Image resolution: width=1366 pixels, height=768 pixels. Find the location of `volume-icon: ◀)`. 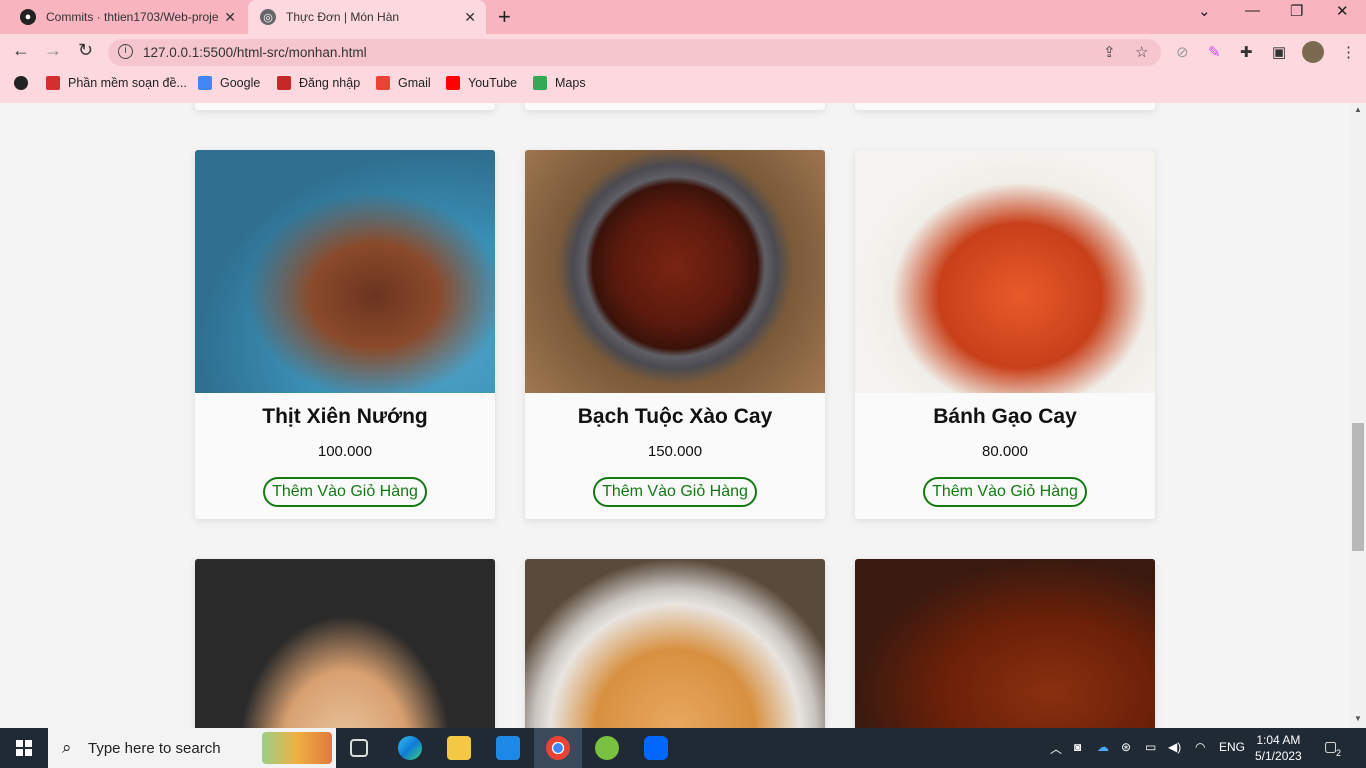

volume-icon: ◀) is located at coordinates (1174, 747).